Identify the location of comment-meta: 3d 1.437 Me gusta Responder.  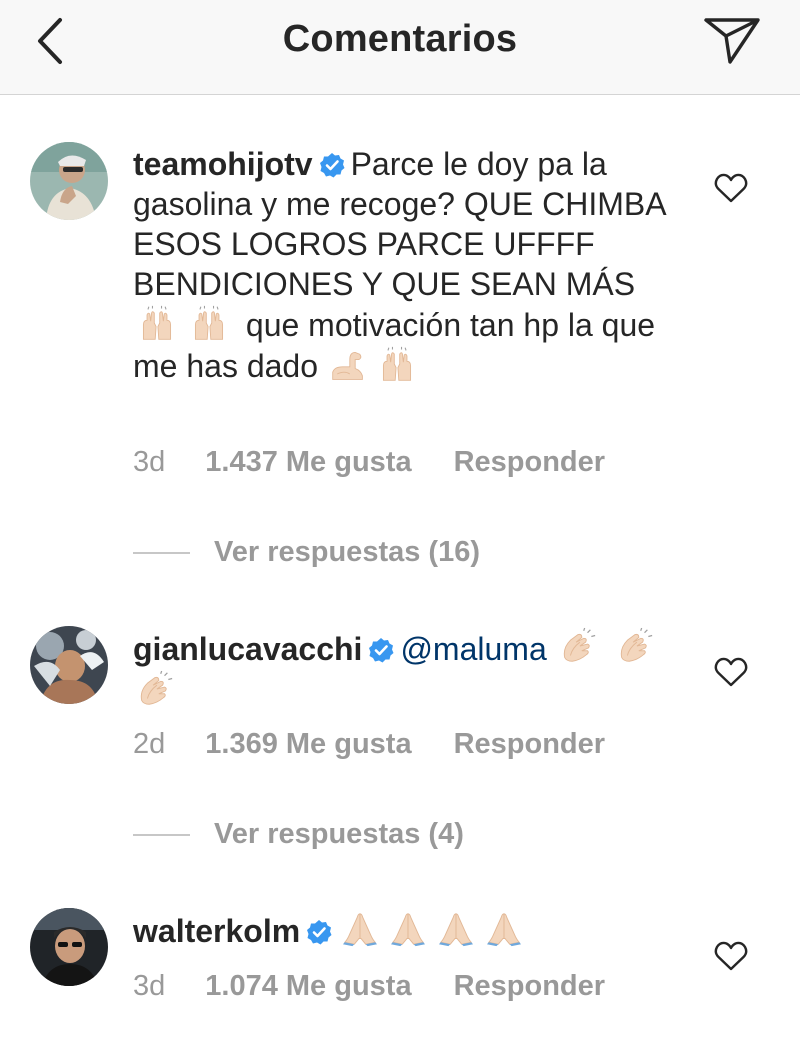
(369, 462).